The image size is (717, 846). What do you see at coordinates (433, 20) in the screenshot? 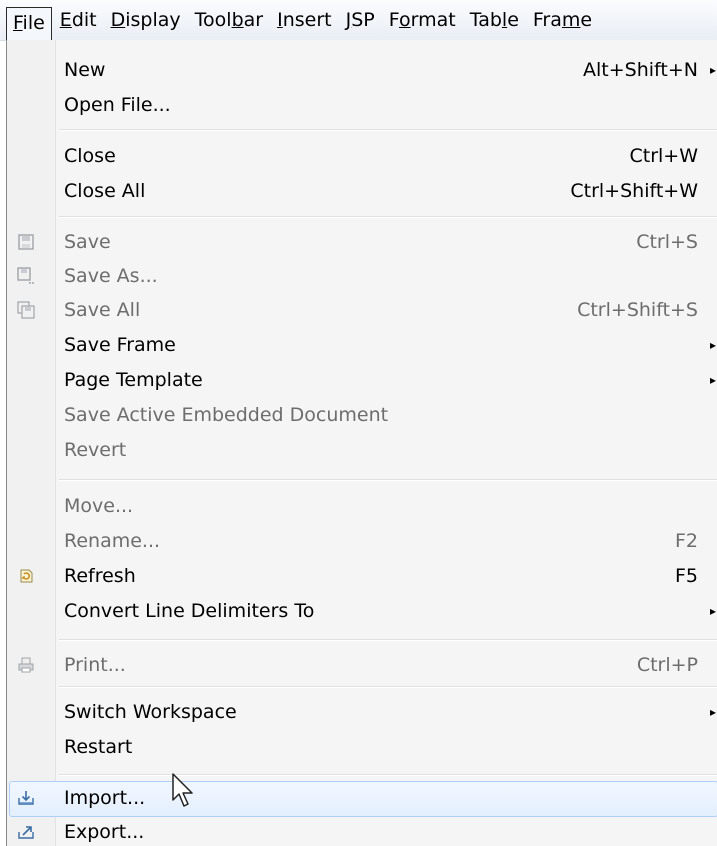
I see `menu-format-label: rmat` at bounding box center [433, 20].